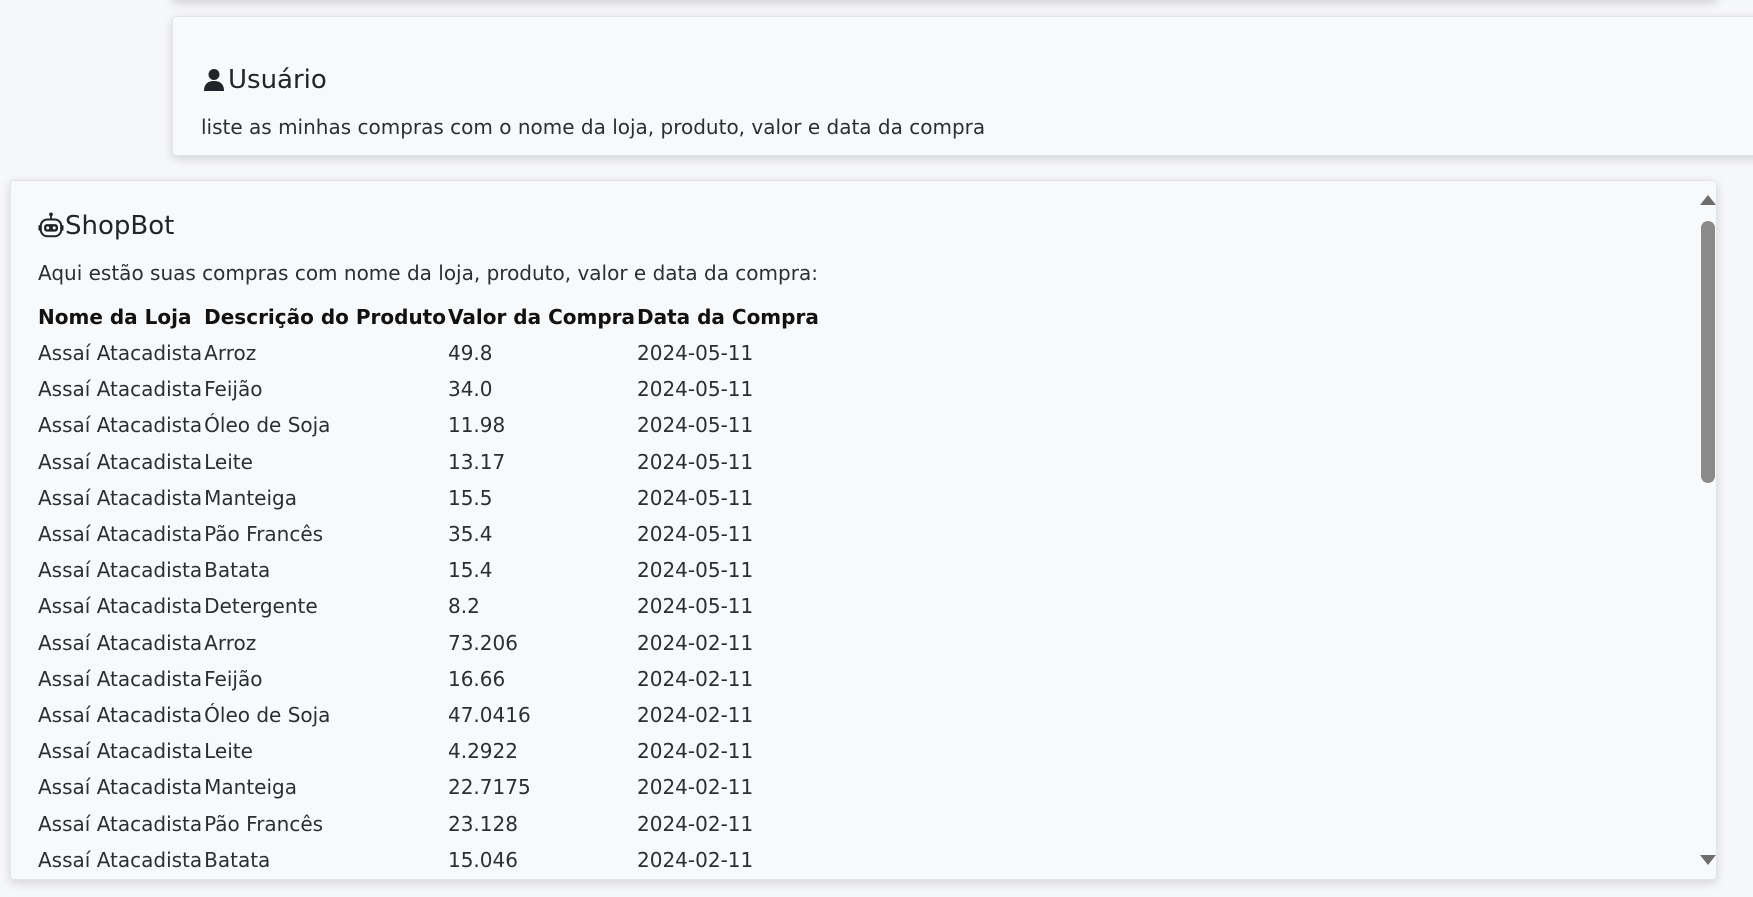 The width and height of the screenshot is (1753, 897). I want to click on cell-value: 22.7175, so click(489, 787).